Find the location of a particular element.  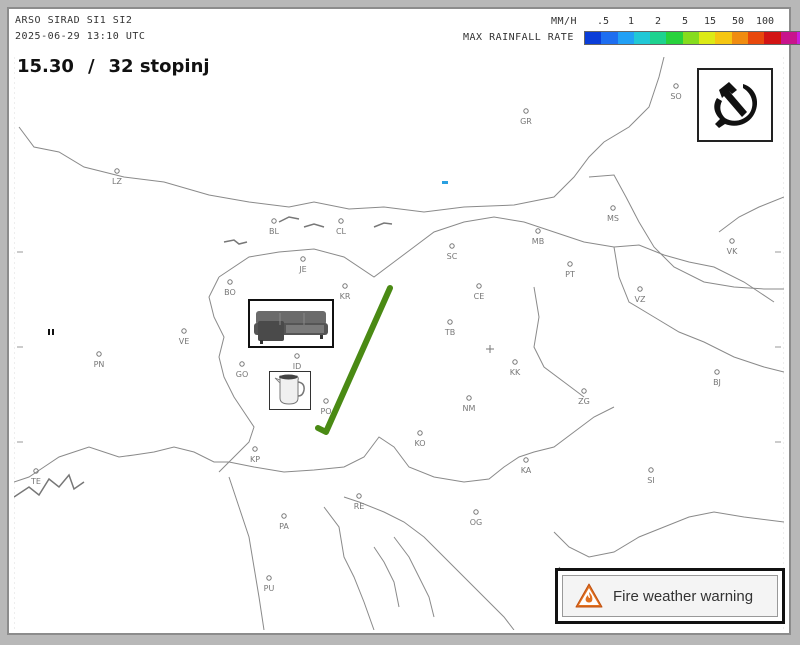

city-marker-og: OG is located at coordinates (476, 518).